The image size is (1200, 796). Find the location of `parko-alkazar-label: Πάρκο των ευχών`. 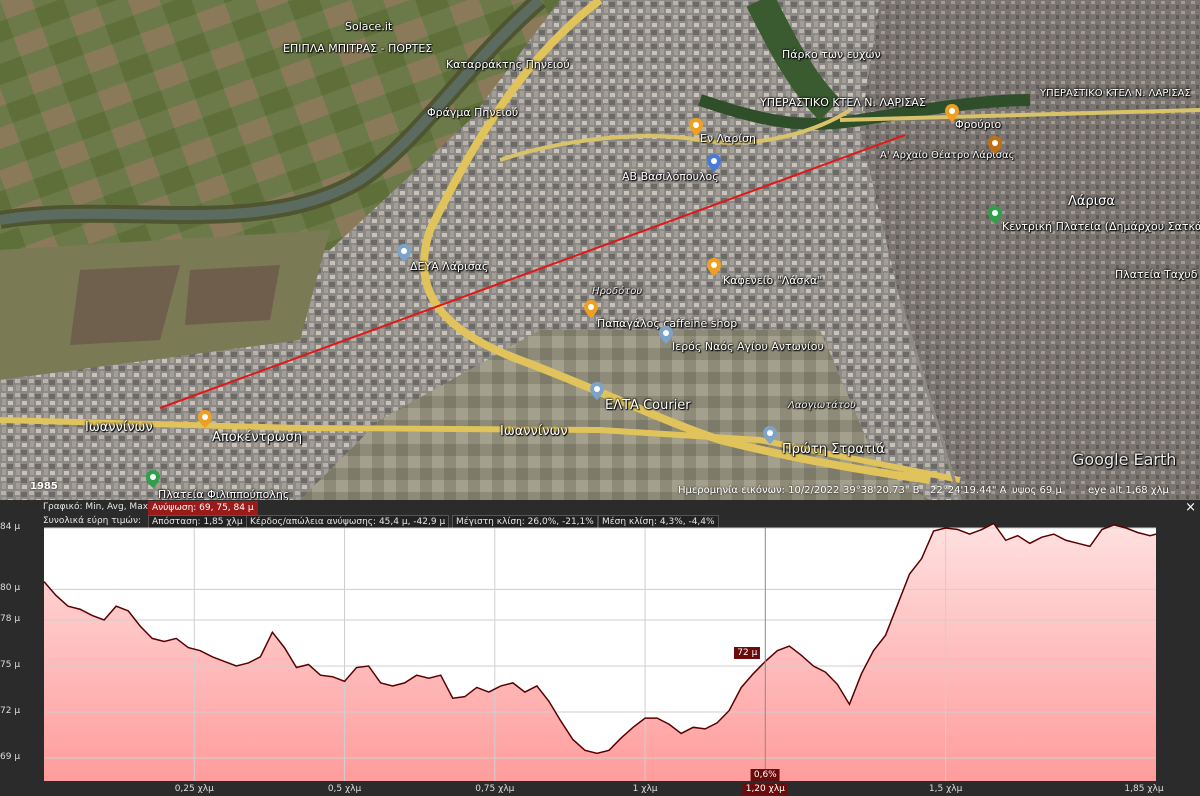

parko-alkazar-label: Πάρκο των ευχών is located at coordinates (831, 54).